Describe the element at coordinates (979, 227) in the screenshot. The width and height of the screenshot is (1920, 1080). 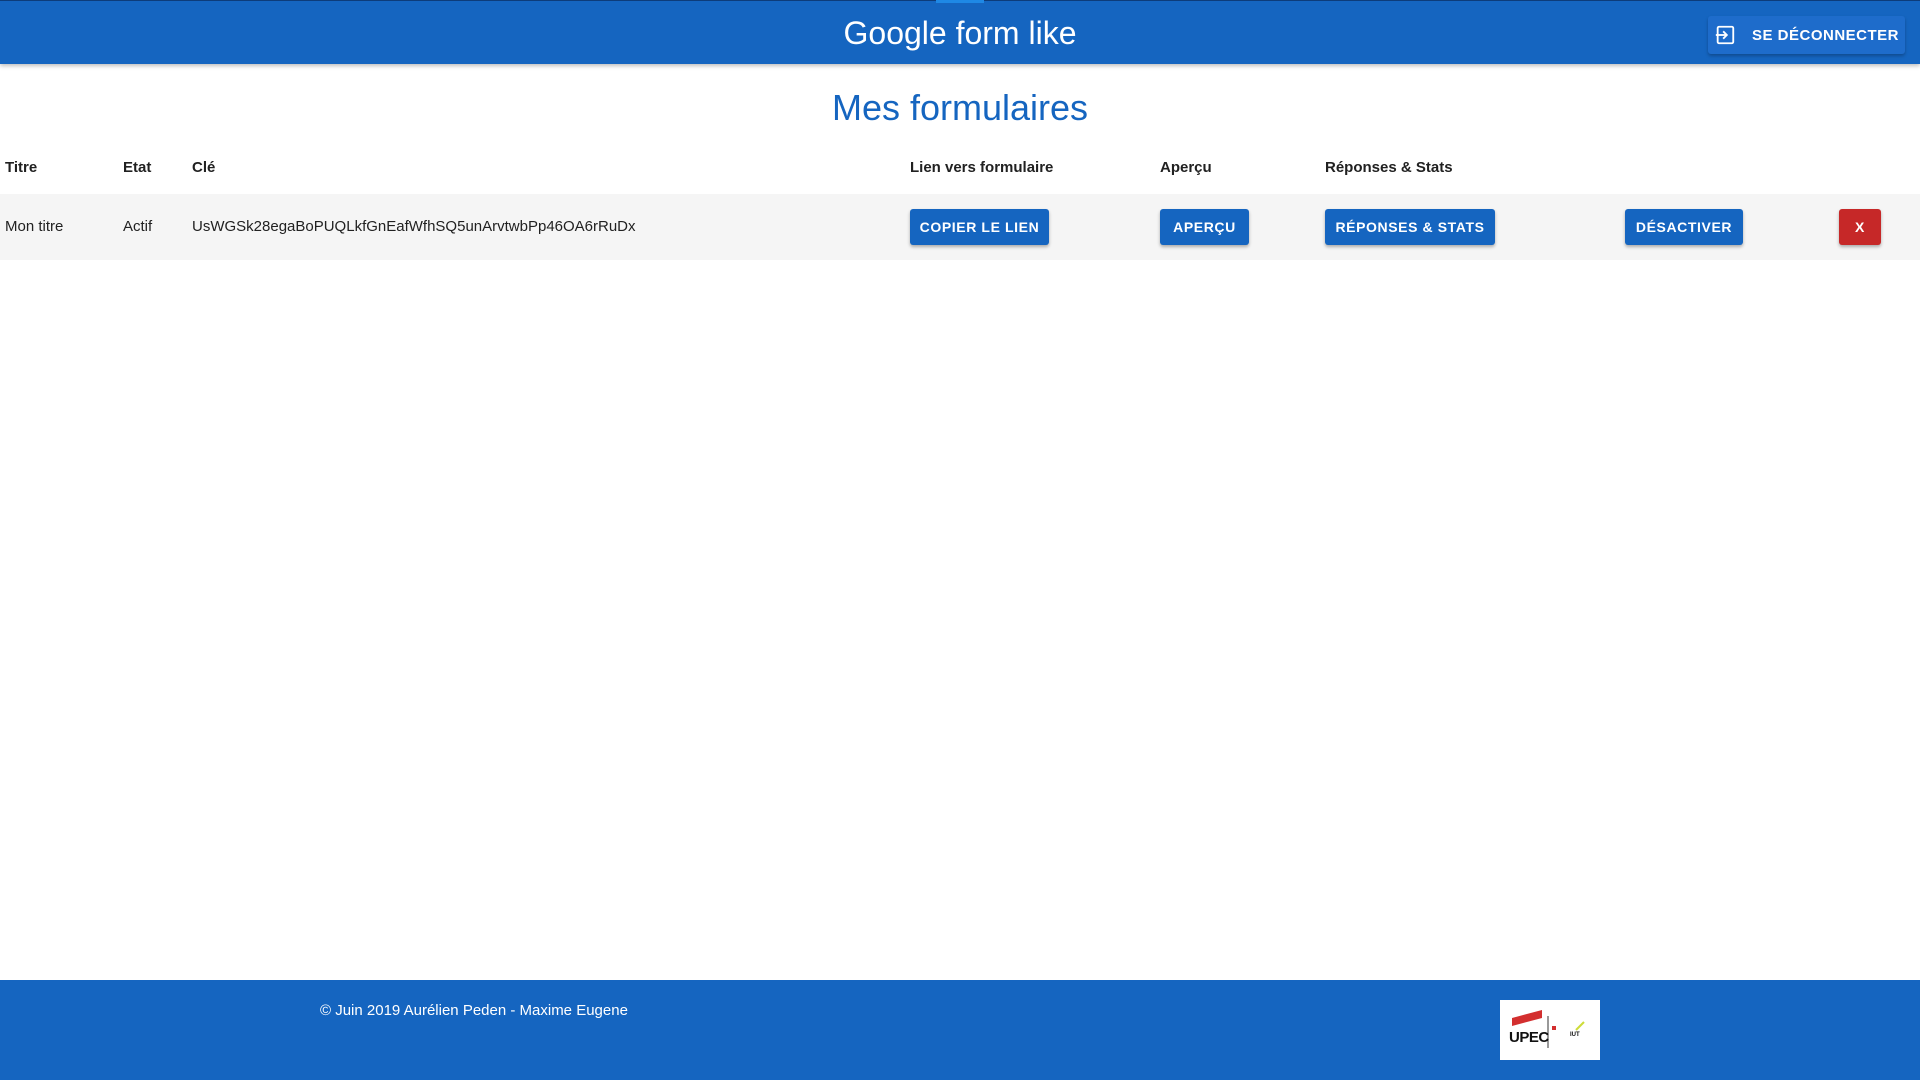
I see `copy-link-button: COPIER LE LIEN` at that location.